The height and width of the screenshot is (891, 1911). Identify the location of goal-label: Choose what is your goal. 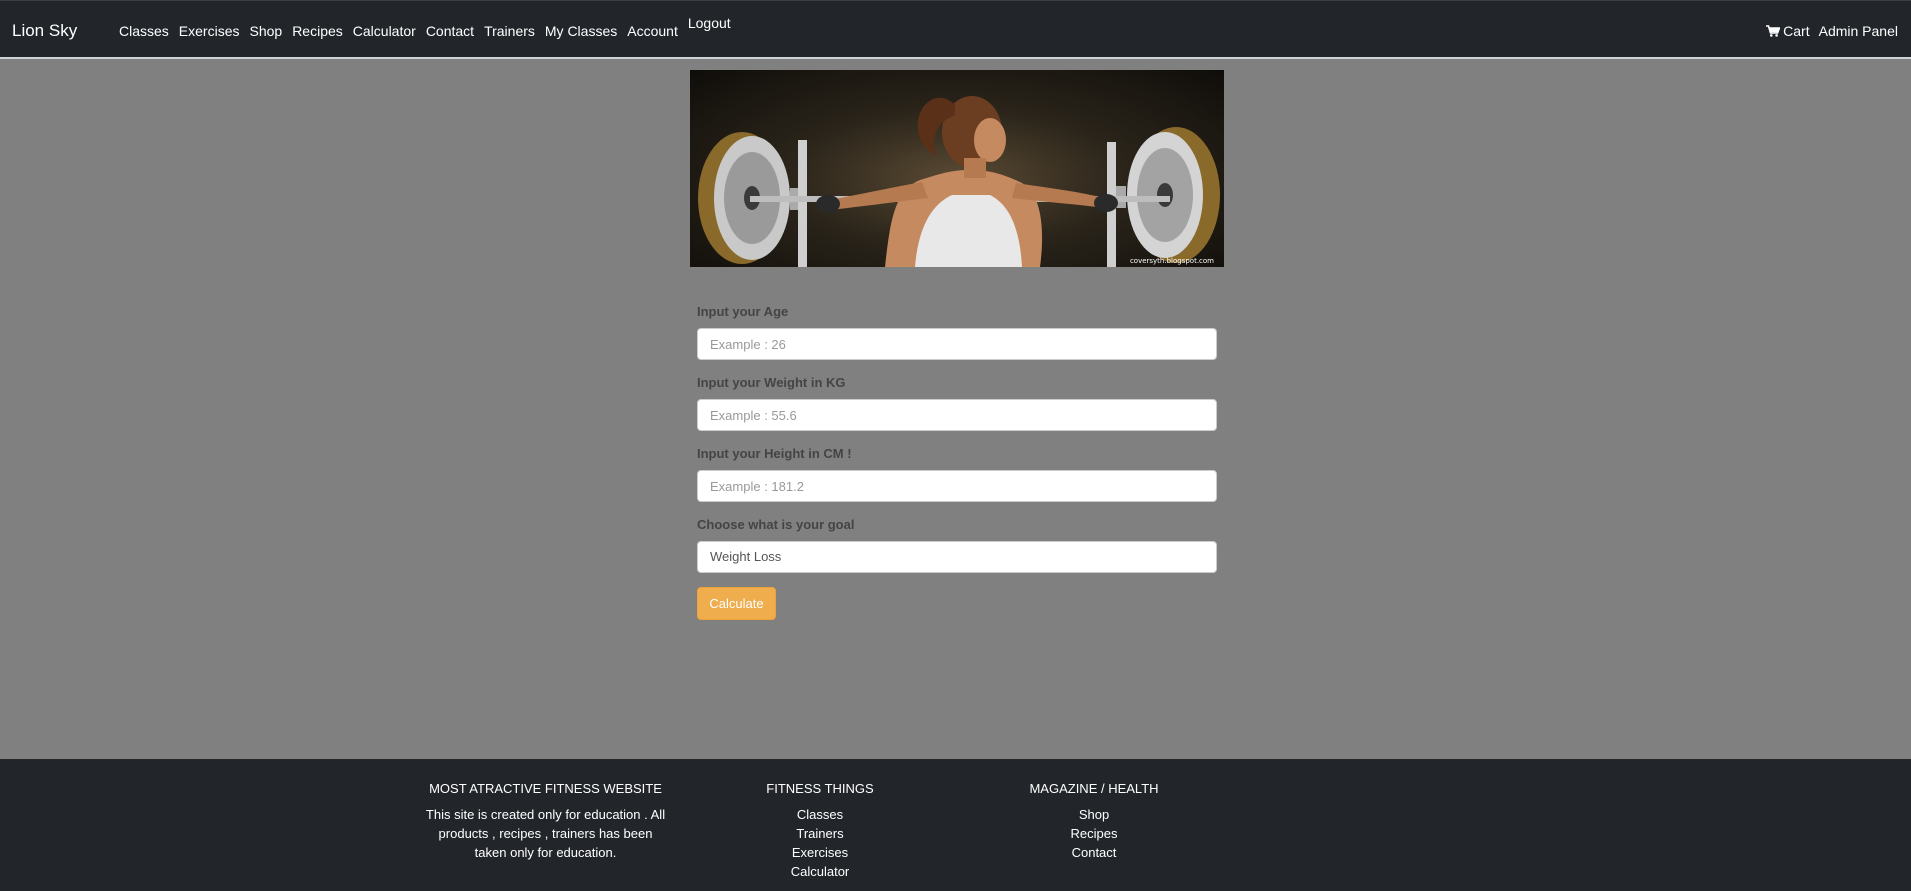
(776, 524).